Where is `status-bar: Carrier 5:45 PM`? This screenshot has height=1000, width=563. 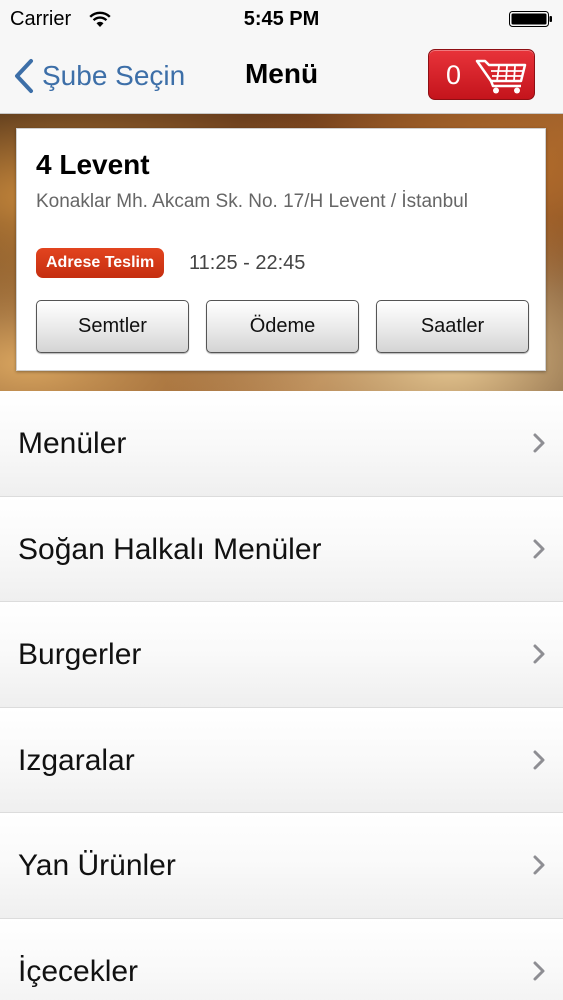
status-bar: Carrier 5:45 PM is located at coordinates (281, 19).